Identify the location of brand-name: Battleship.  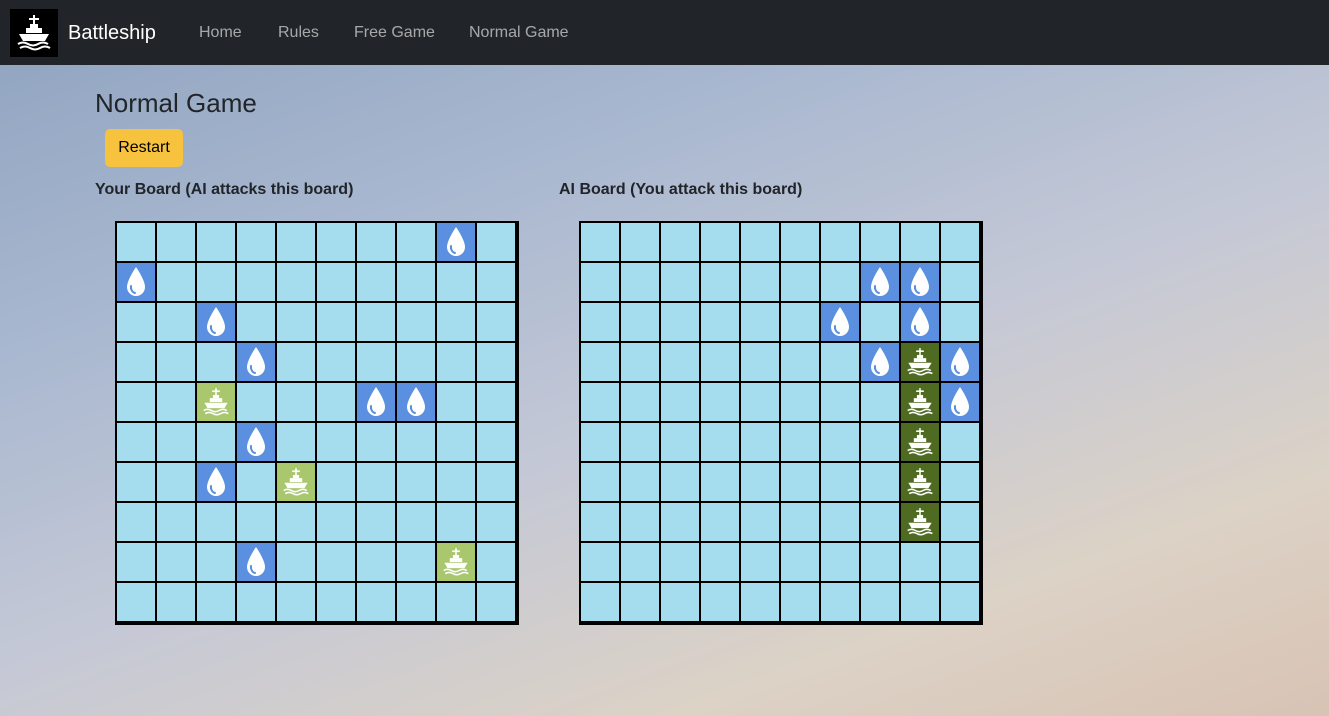
(112, 33).